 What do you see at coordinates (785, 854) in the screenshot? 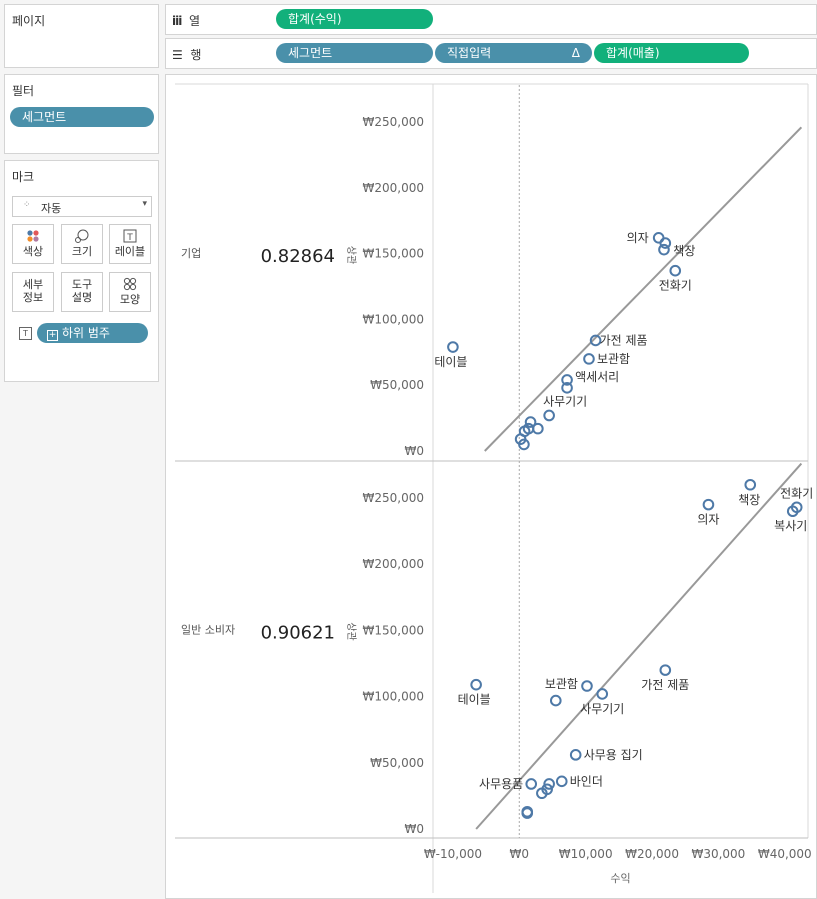
I see `x-tick-label: ₩40,000` at bounding box center [785, 854].